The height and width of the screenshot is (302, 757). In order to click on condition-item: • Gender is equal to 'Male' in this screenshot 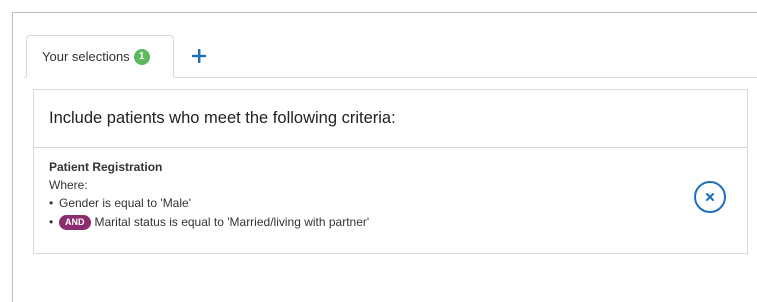, I will do `click(390, 204)`.